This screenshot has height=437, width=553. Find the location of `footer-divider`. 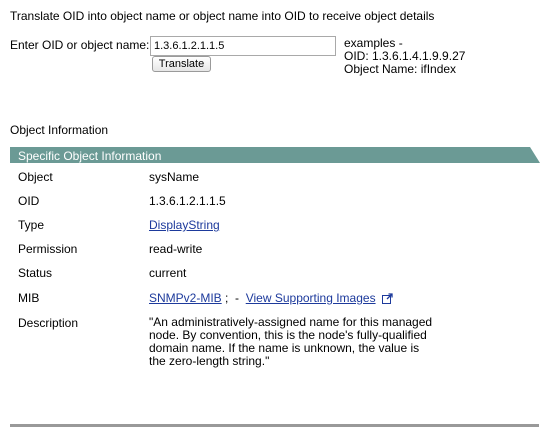

footer-divider is located at coordinates (274, 425).